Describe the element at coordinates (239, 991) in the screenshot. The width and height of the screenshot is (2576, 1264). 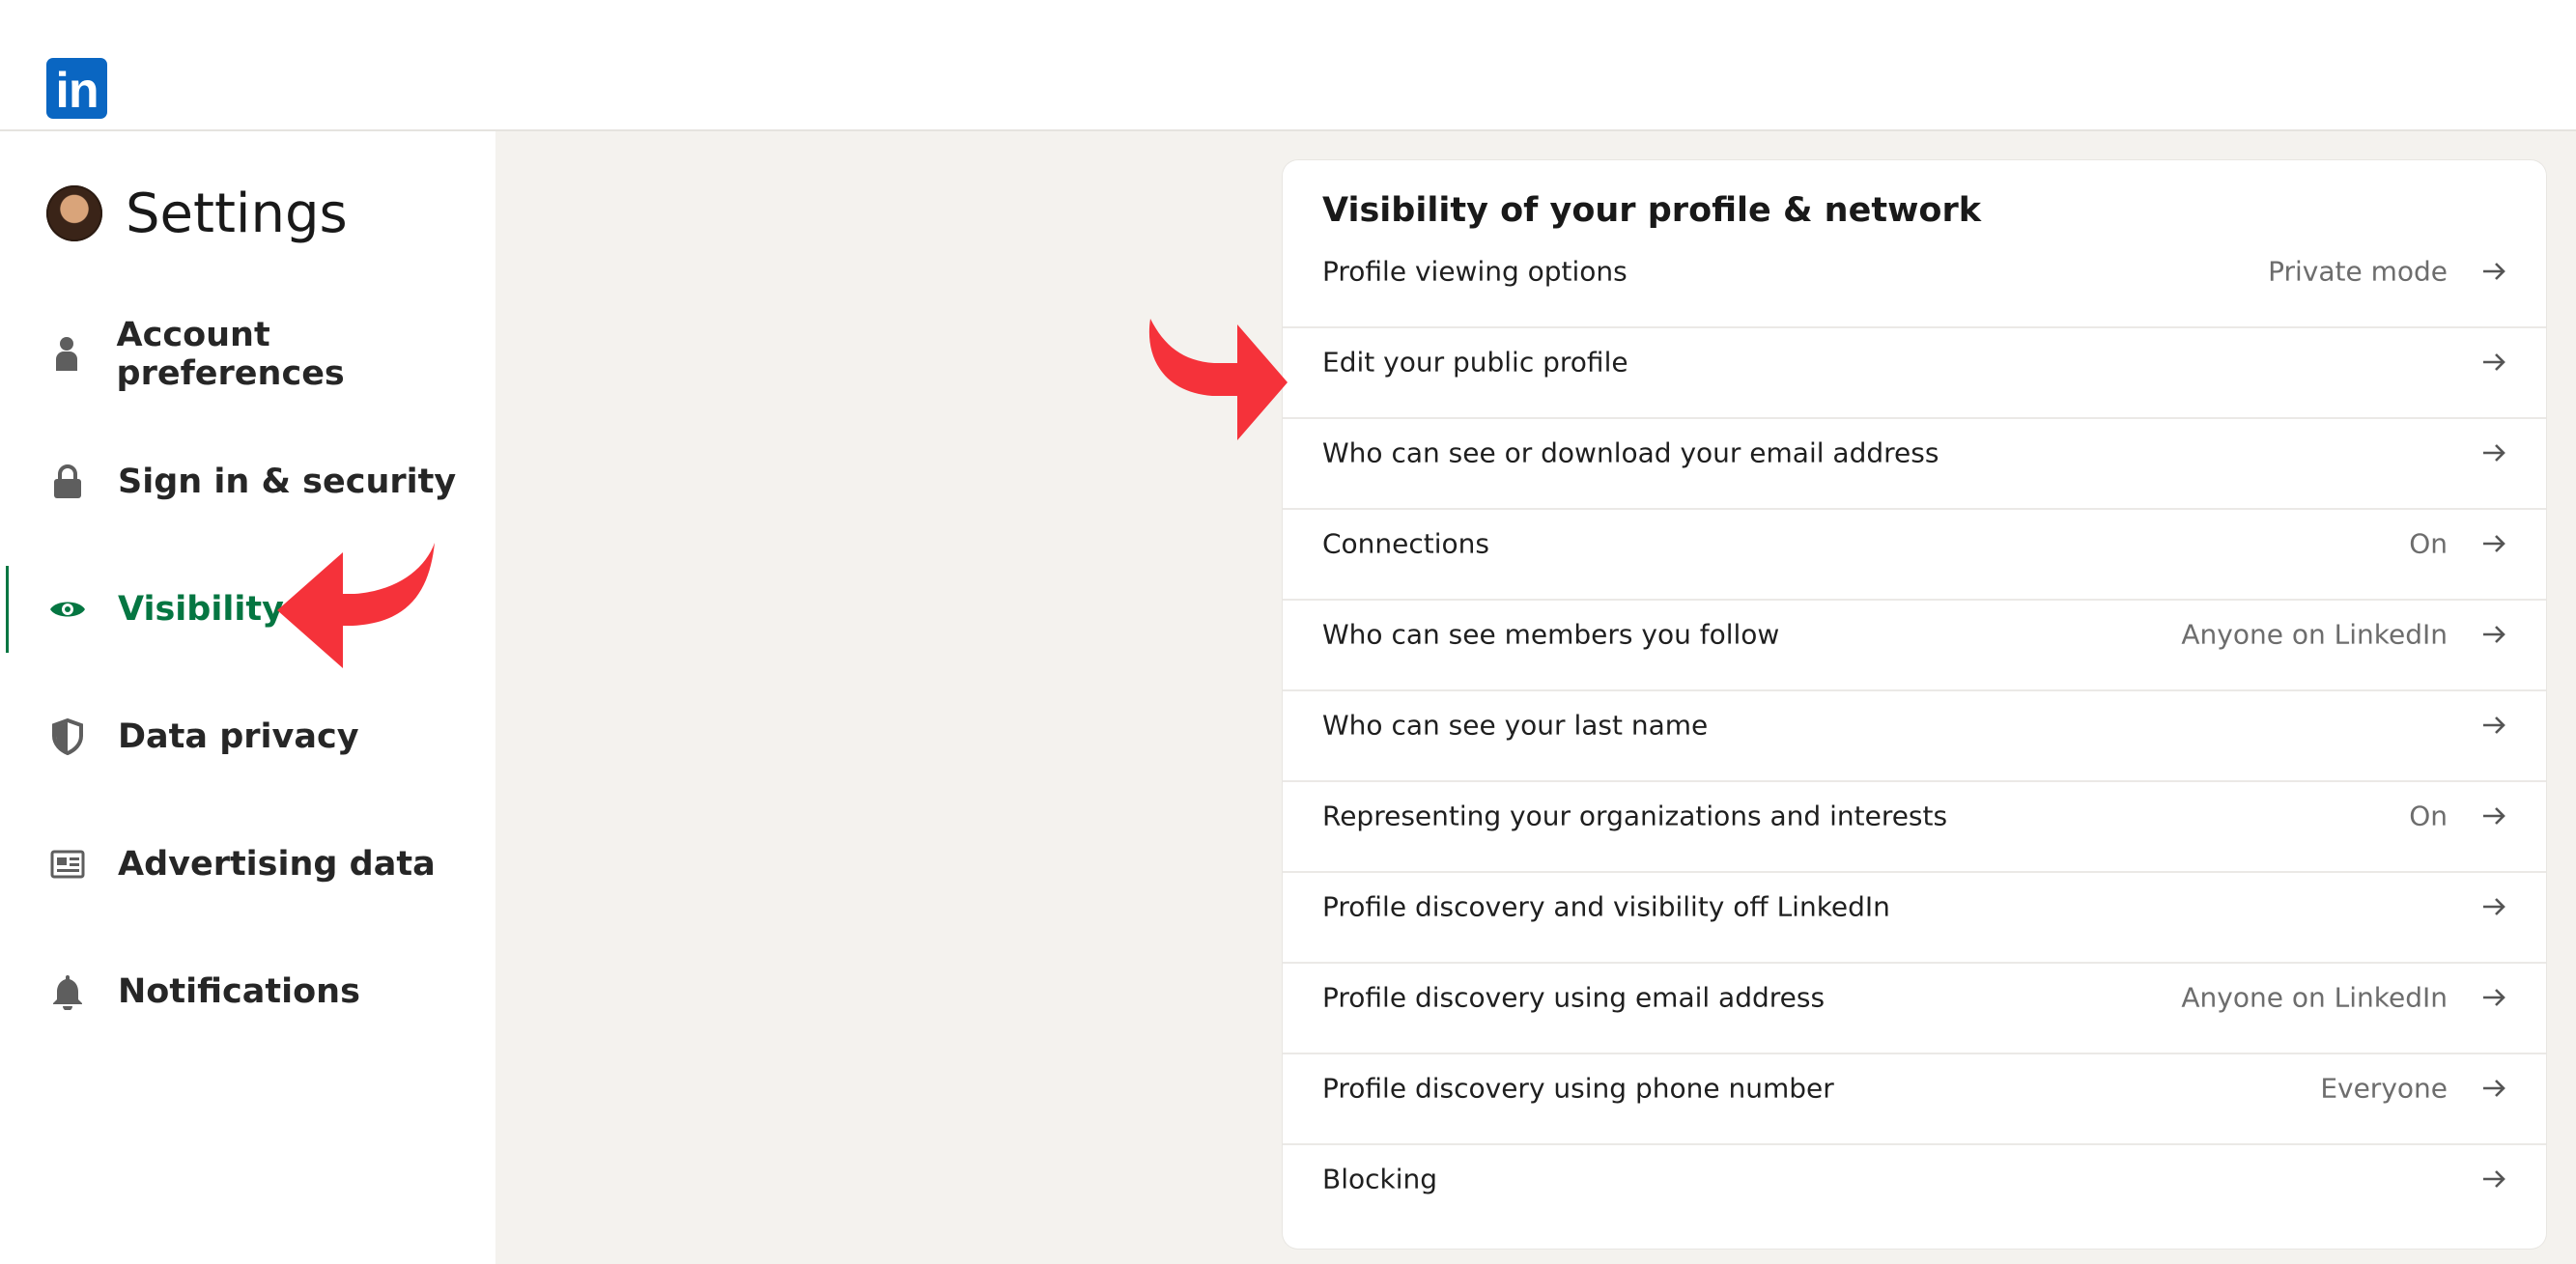
I see `sidebar-item-label: Notifications` at that location.